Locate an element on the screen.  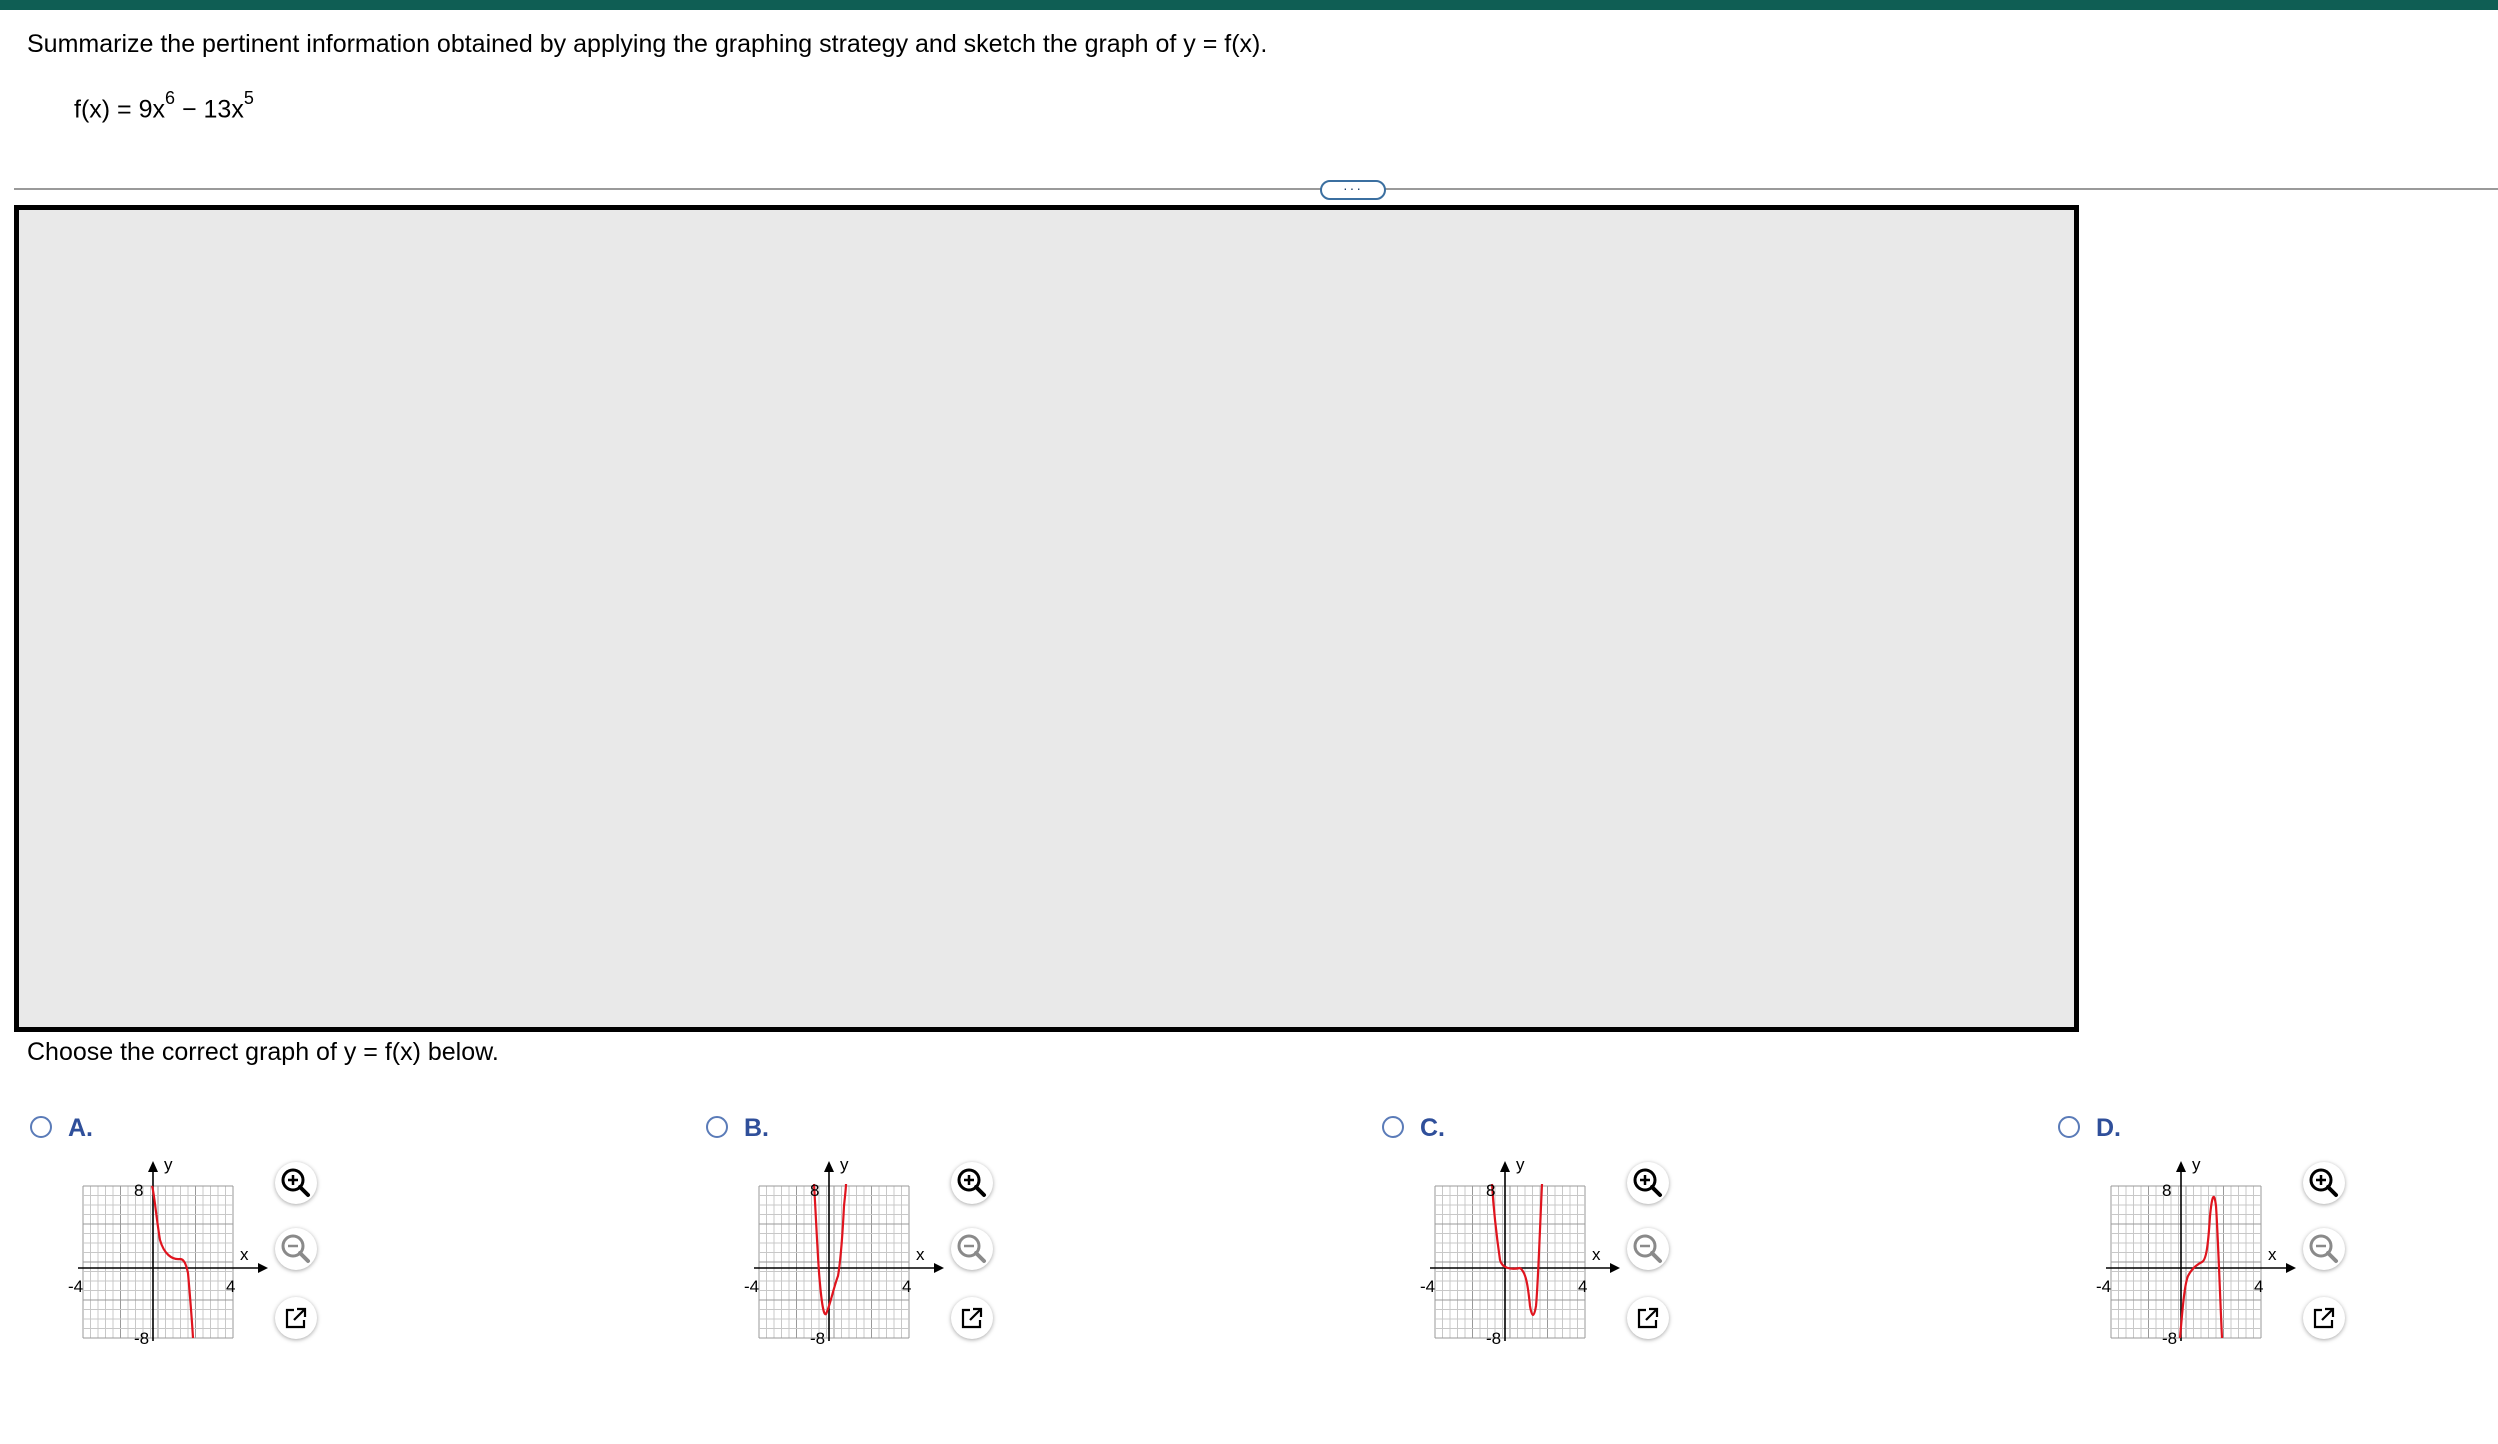
graph-c-x-arrow is located at coordinates (1615, 1268).